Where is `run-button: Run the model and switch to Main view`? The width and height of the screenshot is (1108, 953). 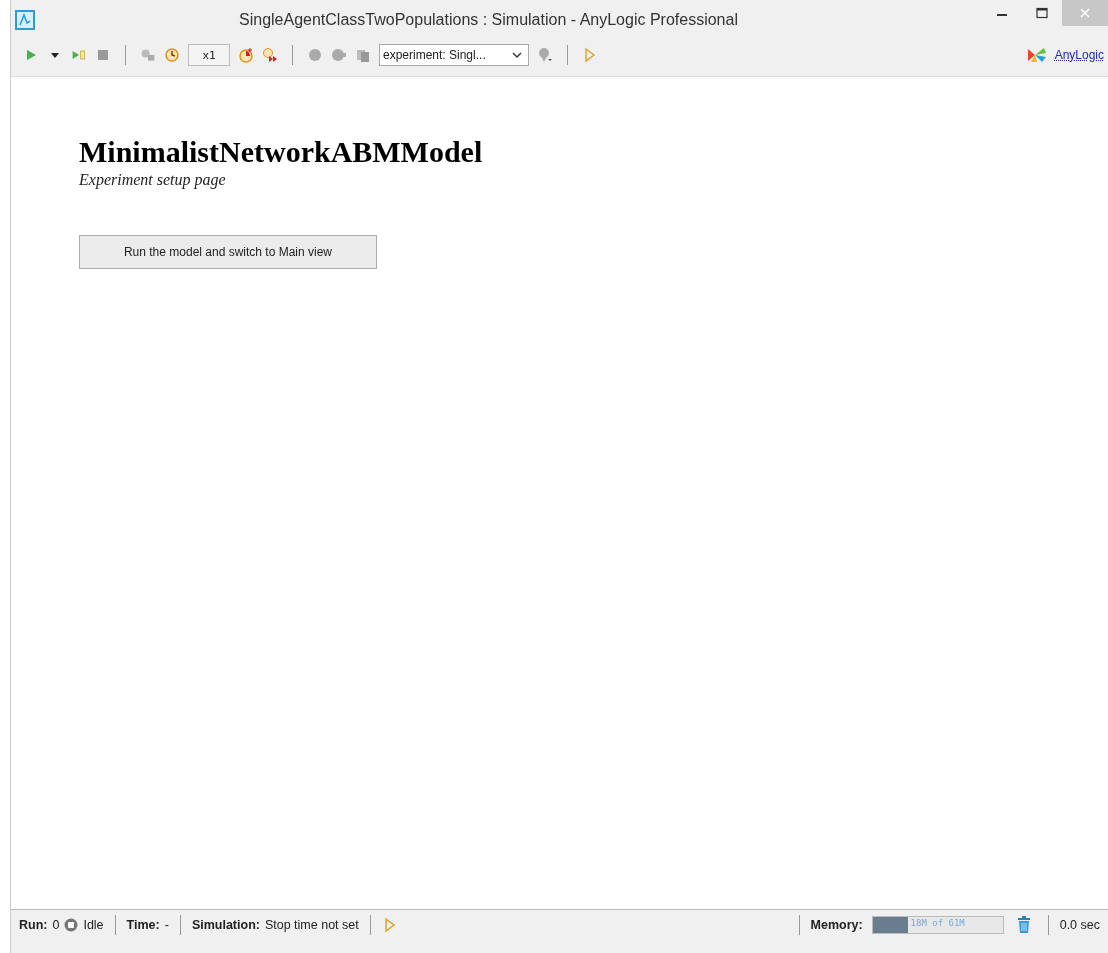 run-button: Run the model and switch to Main view is located at coordinates (228, 252).